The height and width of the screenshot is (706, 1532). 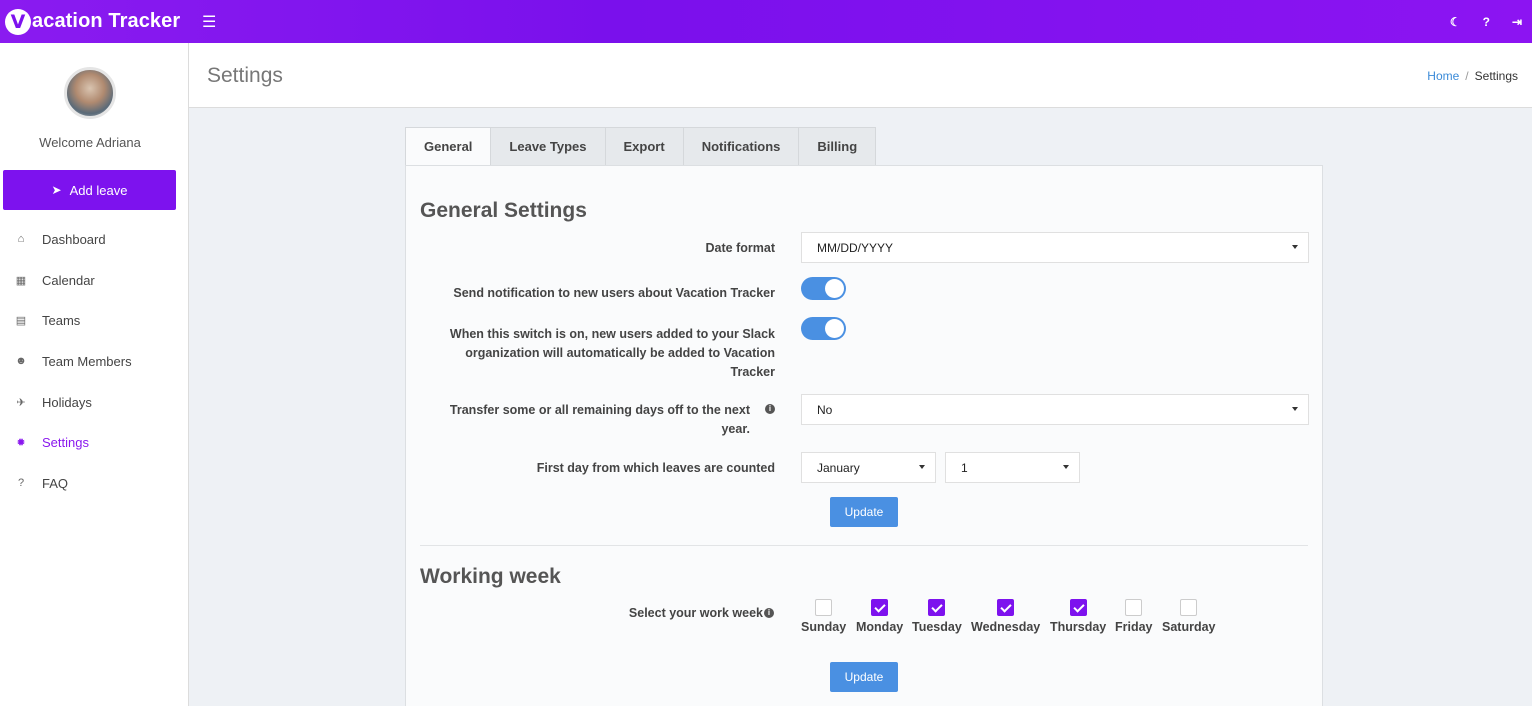 What do you see at coordinates (1006, 627) in the screenshot?
I see `day-label: Wednesday` at bounding box center [1006, 627].